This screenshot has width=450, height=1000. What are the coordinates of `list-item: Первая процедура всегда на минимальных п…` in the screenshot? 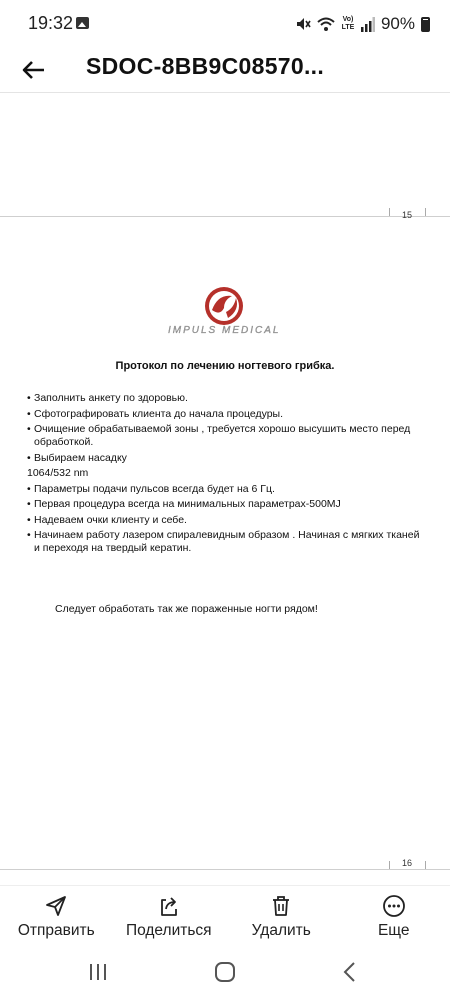 It's located at (227, 504).